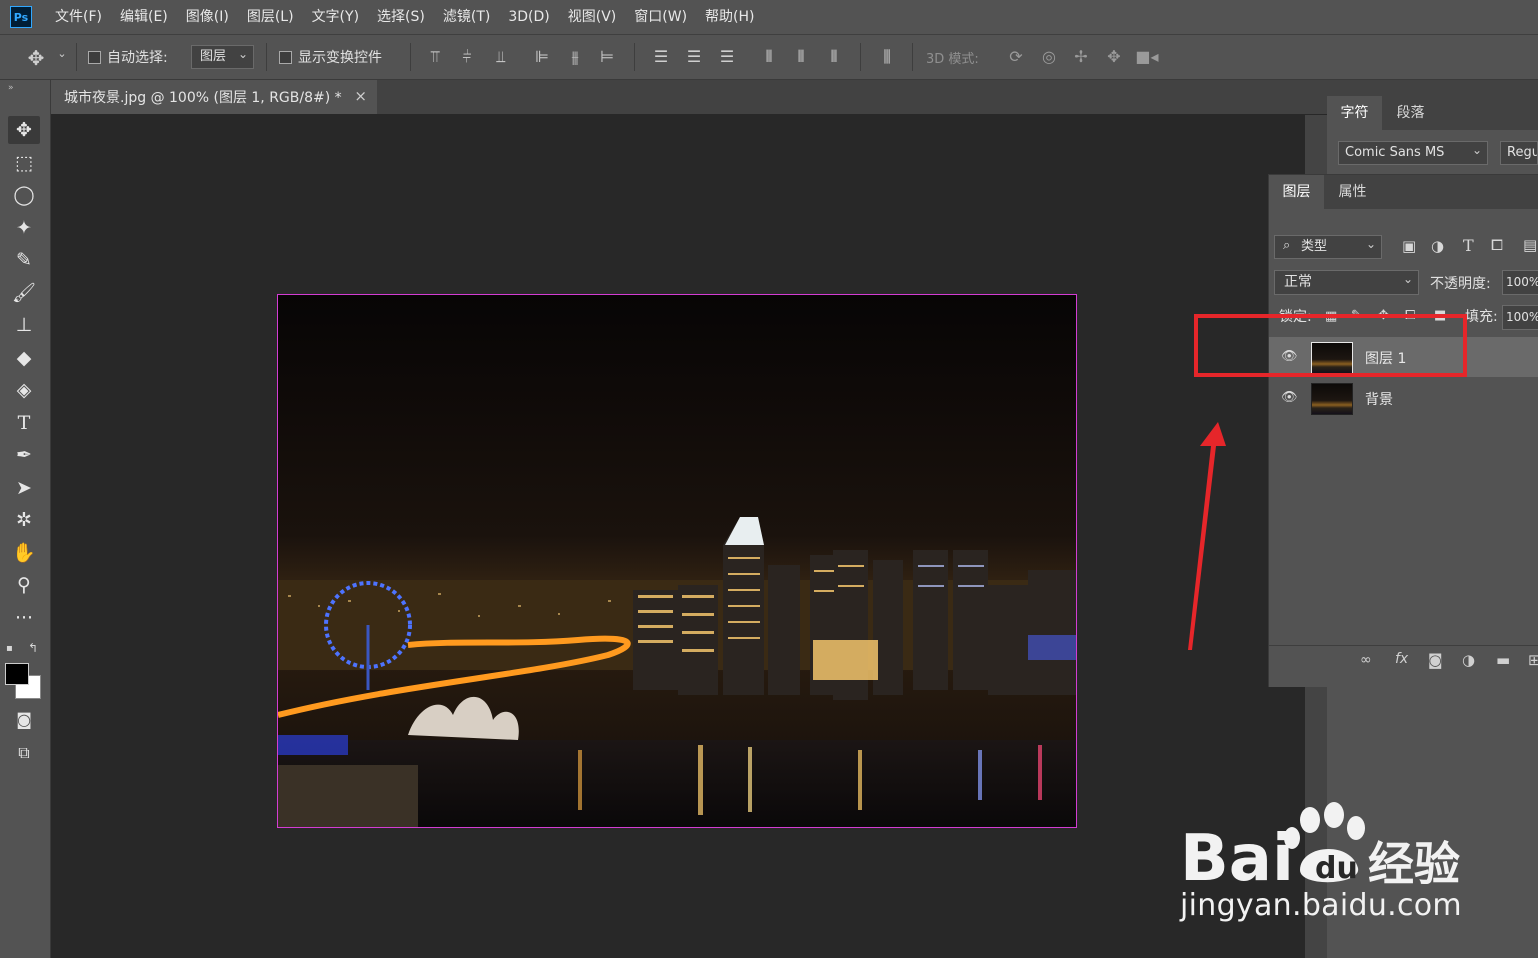 The height and width of the screenshot is (958, 1538). What do you see at coordinates (24, 618) in the screenshot?
I see `more-tools-icon: ···` at bounding box center [24, 618].